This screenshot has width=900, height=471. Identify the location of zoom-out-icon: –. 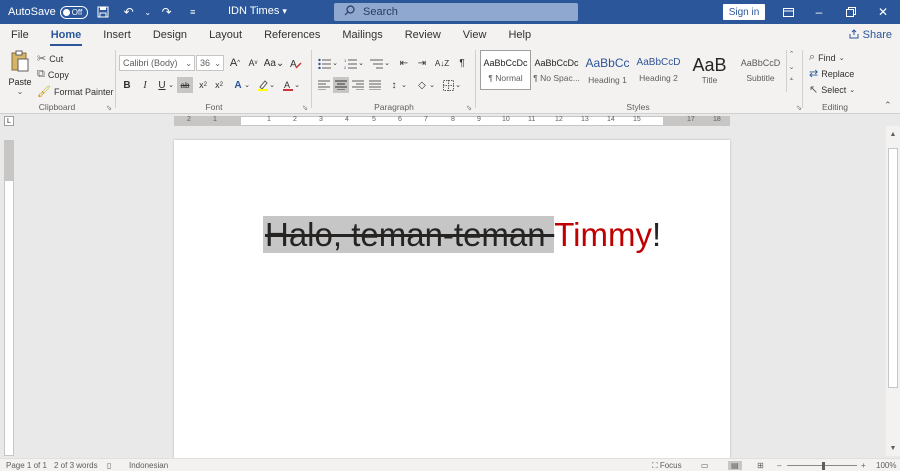
(779, 465).